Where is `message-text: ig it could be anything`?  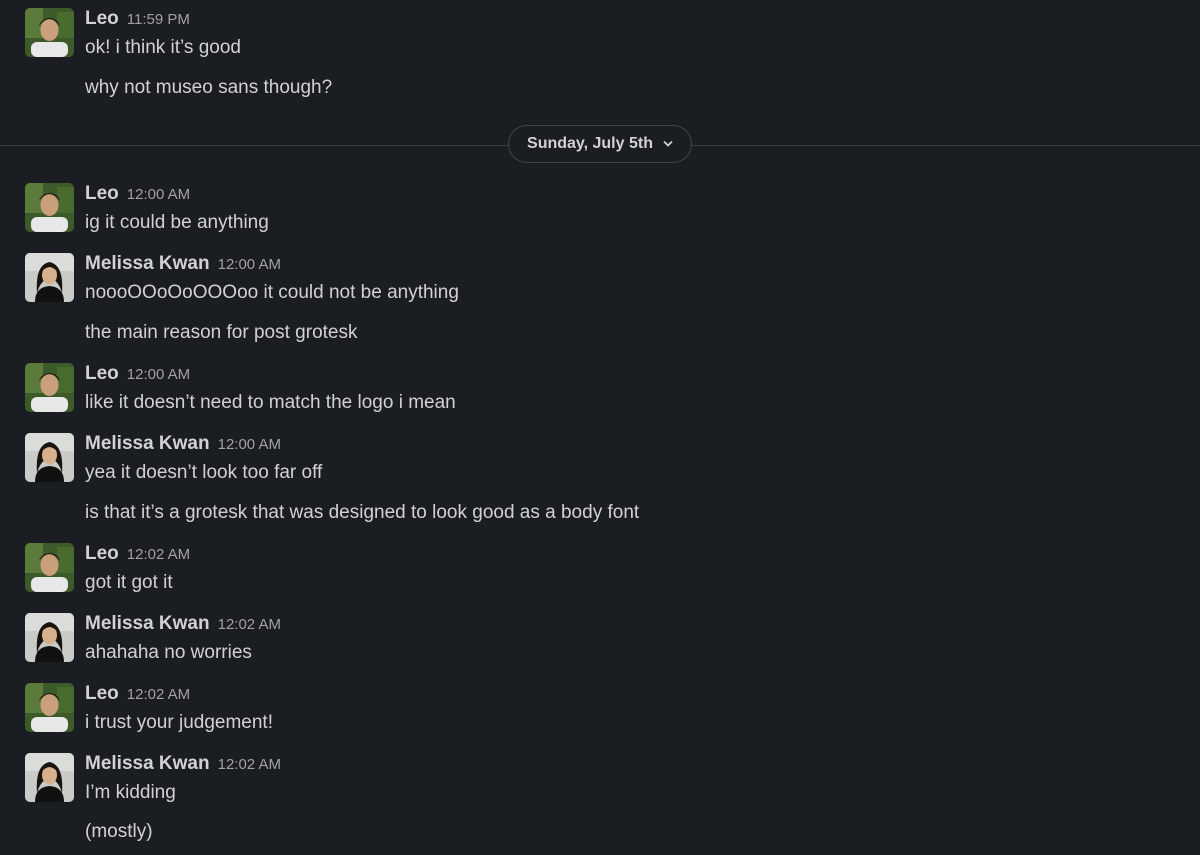
message-text: ig it could be anything is located at coordinates (177, 222).